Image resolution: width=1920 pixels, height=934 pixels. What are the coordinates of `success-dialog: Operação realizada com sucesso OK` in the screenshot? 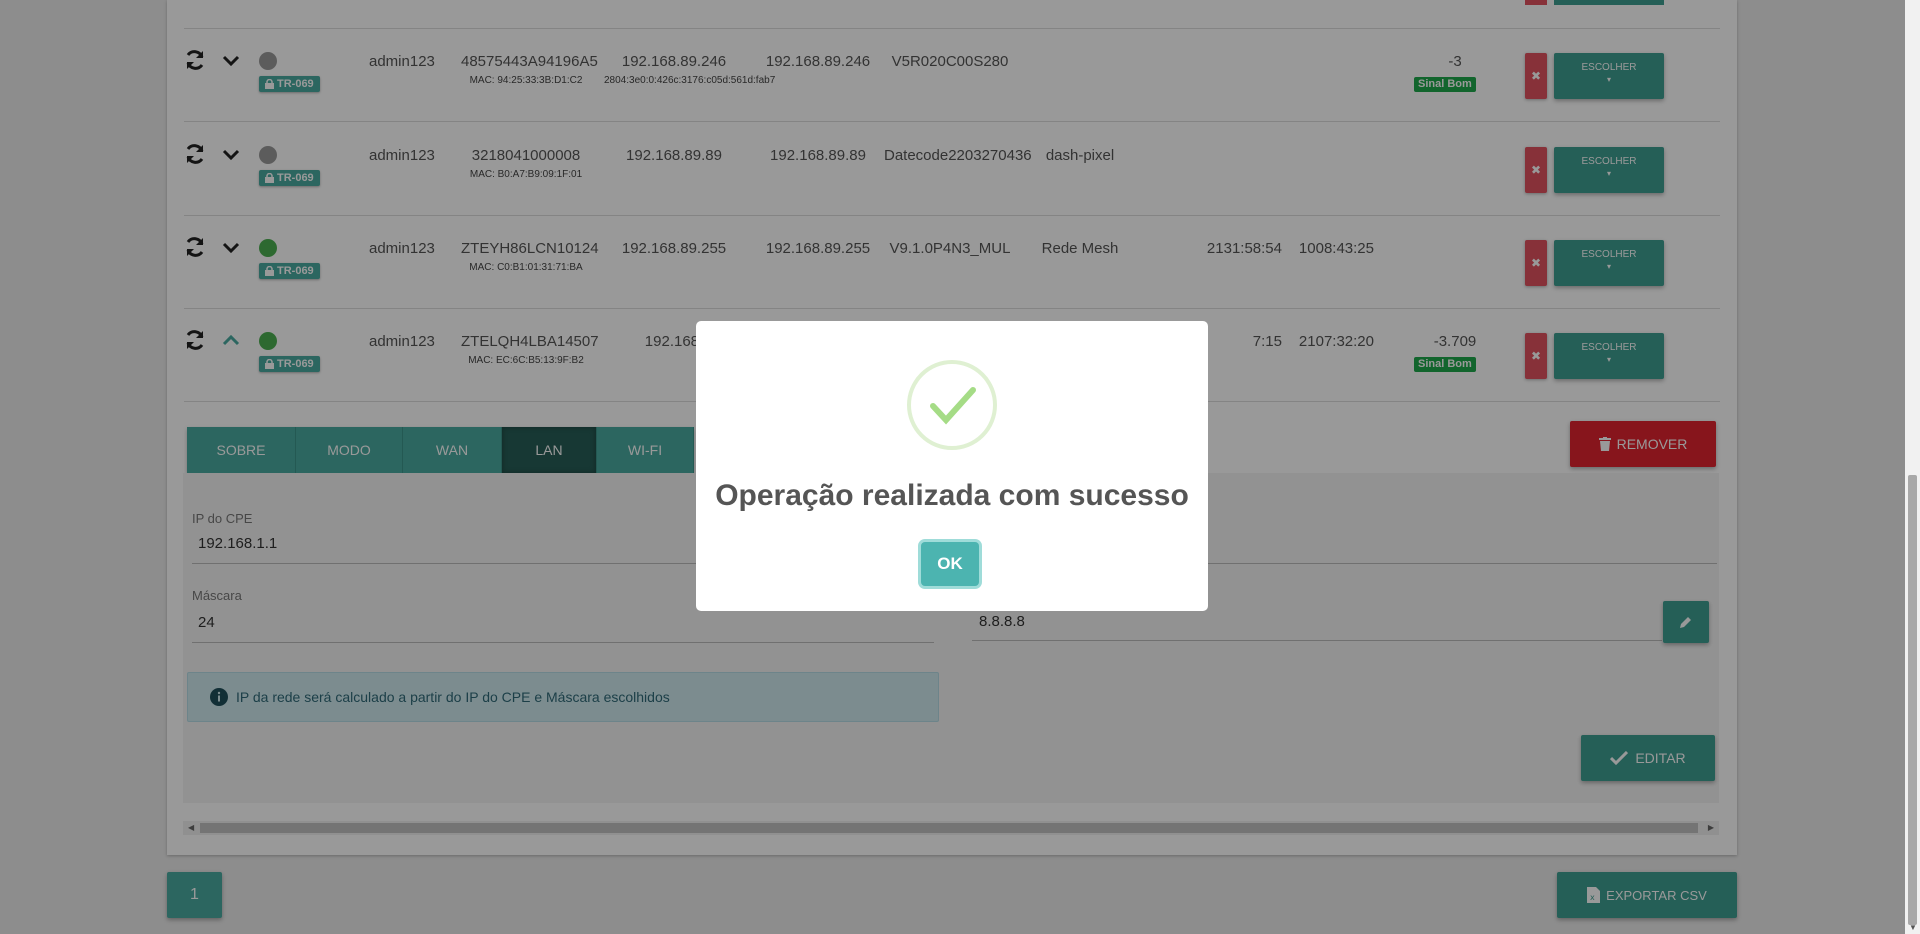 It's located at (952, 466).